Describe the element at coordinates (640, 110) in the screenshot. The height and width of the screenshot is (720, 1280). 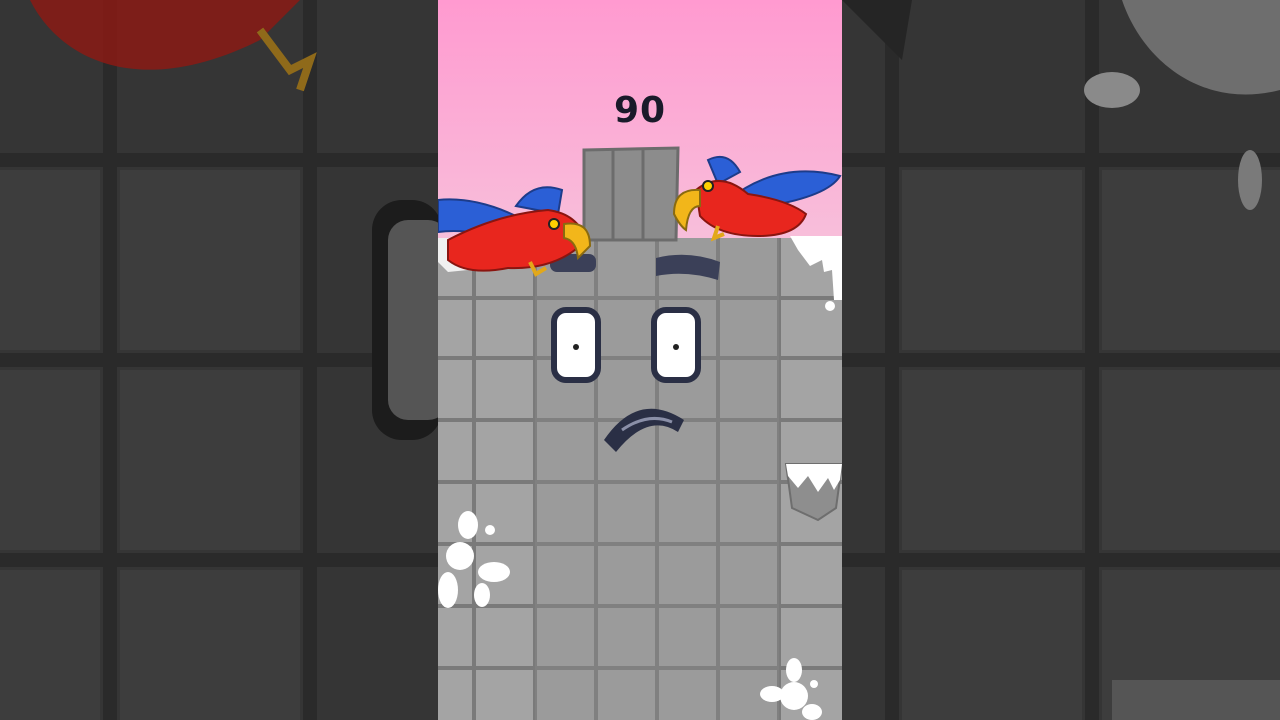
I see `number-counter: 90` at that location.